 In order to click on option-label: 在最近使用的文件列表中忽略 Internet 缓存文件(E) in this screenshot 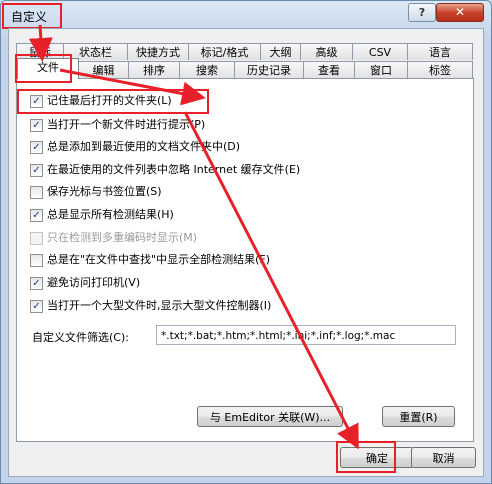, I will do `click(174, 169)`.